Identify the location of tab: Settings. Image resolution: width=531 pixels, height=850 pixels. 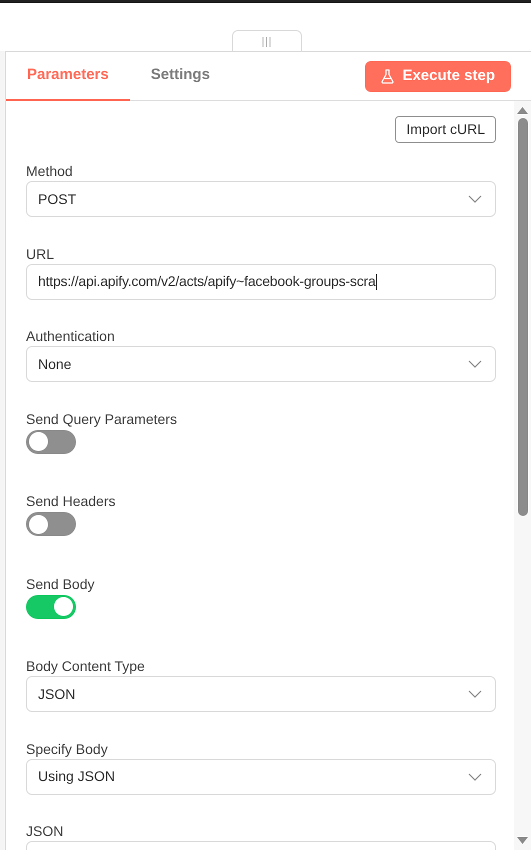
(180, 76).